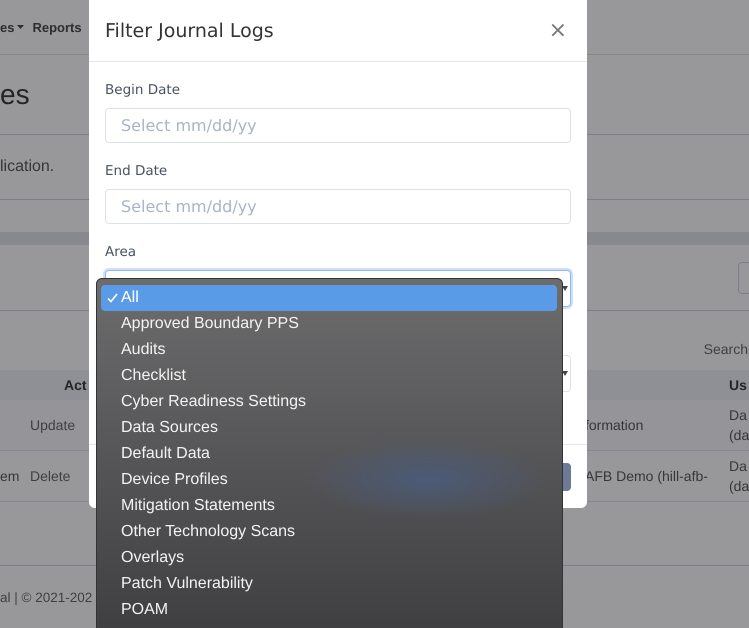  I want to click on page-heading: es, so click(15, 94).